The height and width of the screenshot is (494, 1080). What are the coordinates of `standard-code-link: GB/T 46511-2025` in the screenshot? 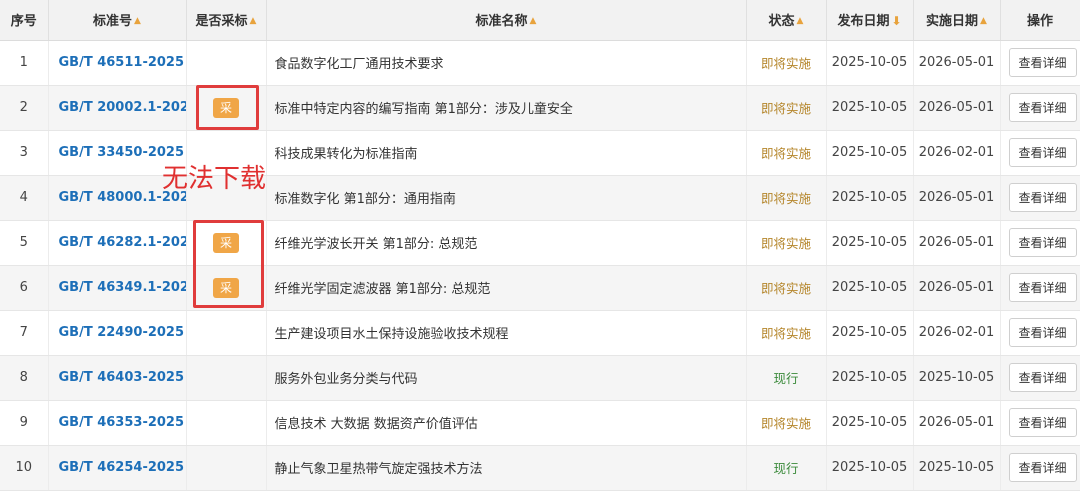 It's located at (122, 62).